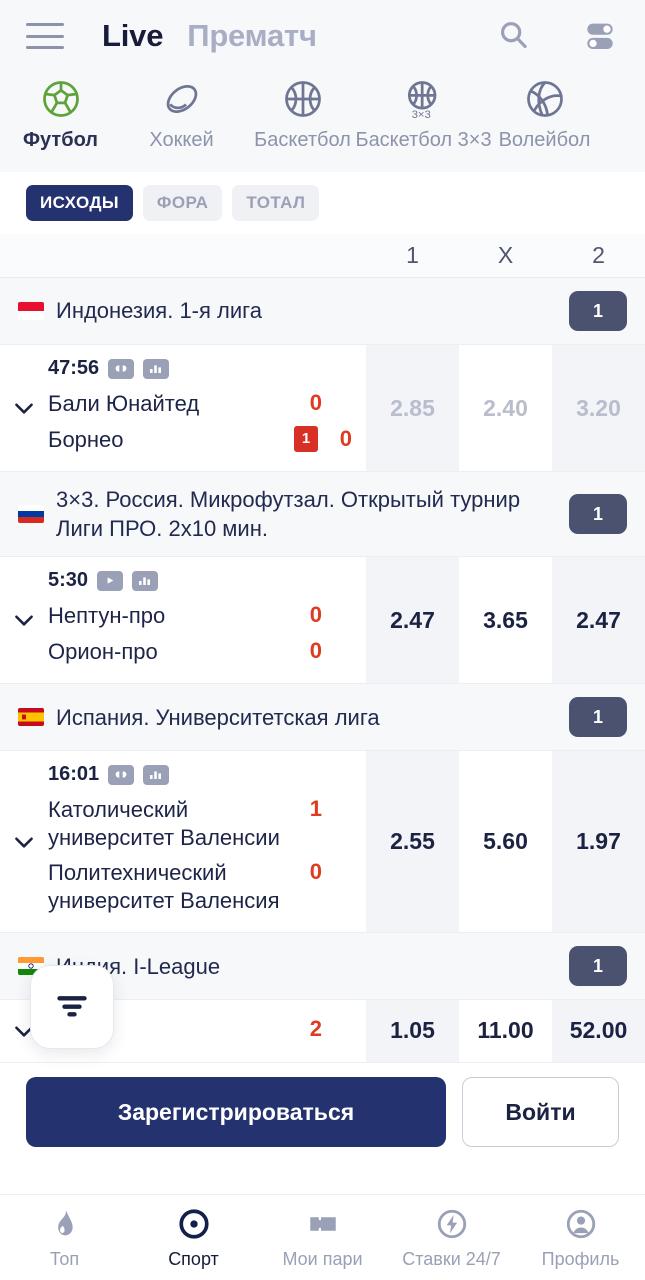  I want to click on nav-item-sport: Спорт, so click(193, 1237).